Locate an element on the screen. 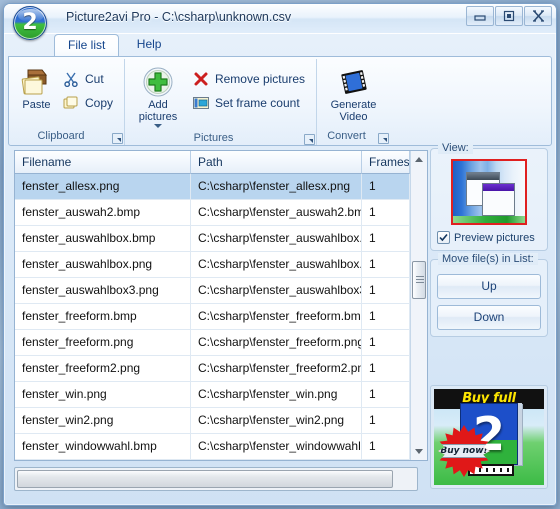 Image resolution: width=560 pixels, height=509 pixels. ribbon-group-convert: Generate Video Convert is located at coordinates (353, 102).